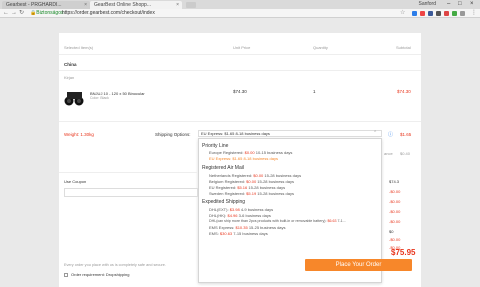 This screenshot has width=480, height=287. Describe the element at coordinates (219, 209) in the screenshot. I see `option-name: DHL(EXT):` at that location.